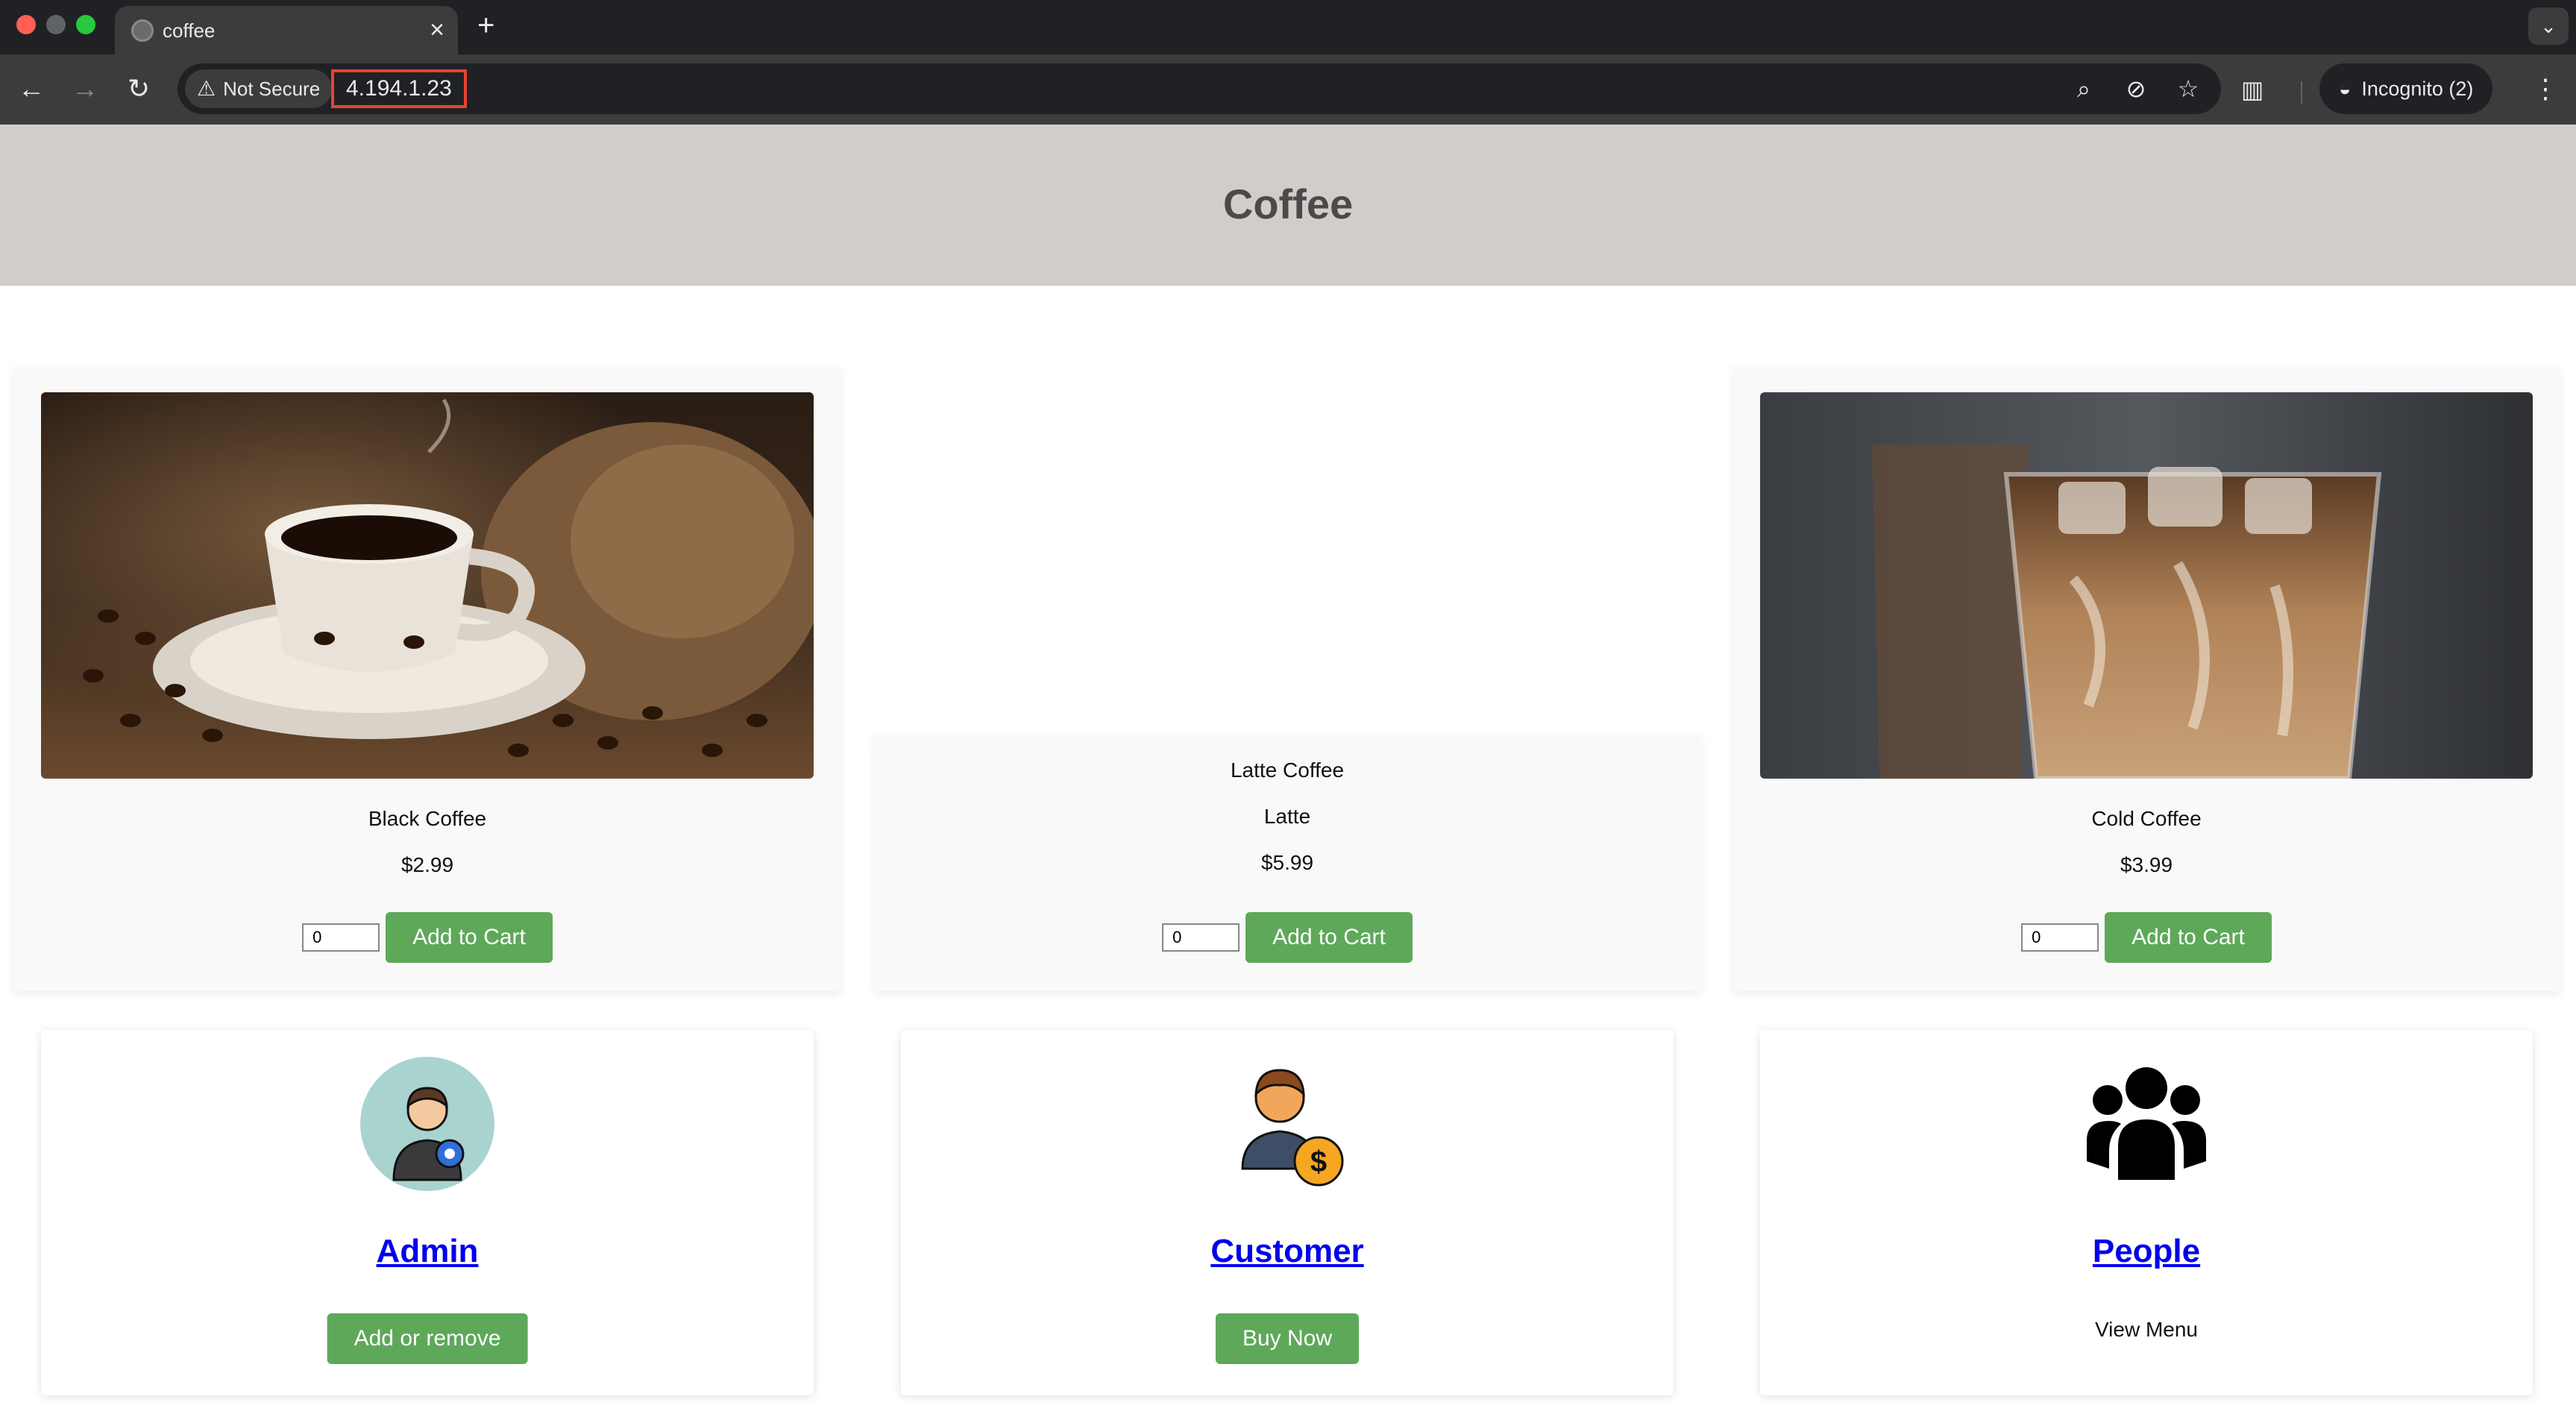 The image size is (2576, 1420). Describe the element at coordinates (26, 24) in the screenshot. I see `window-close-button` at that location.